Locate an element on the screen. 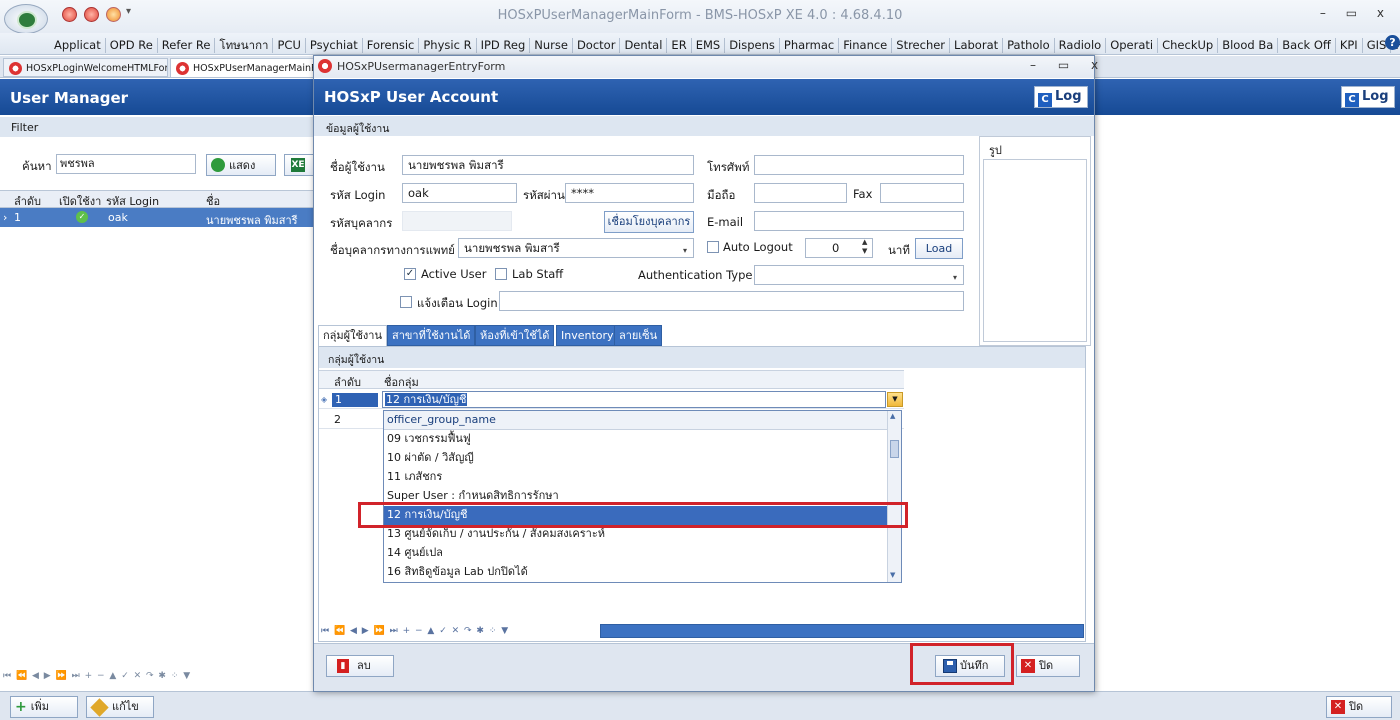  add-button: + เพิ่ม is located at coordinates (44, 707).